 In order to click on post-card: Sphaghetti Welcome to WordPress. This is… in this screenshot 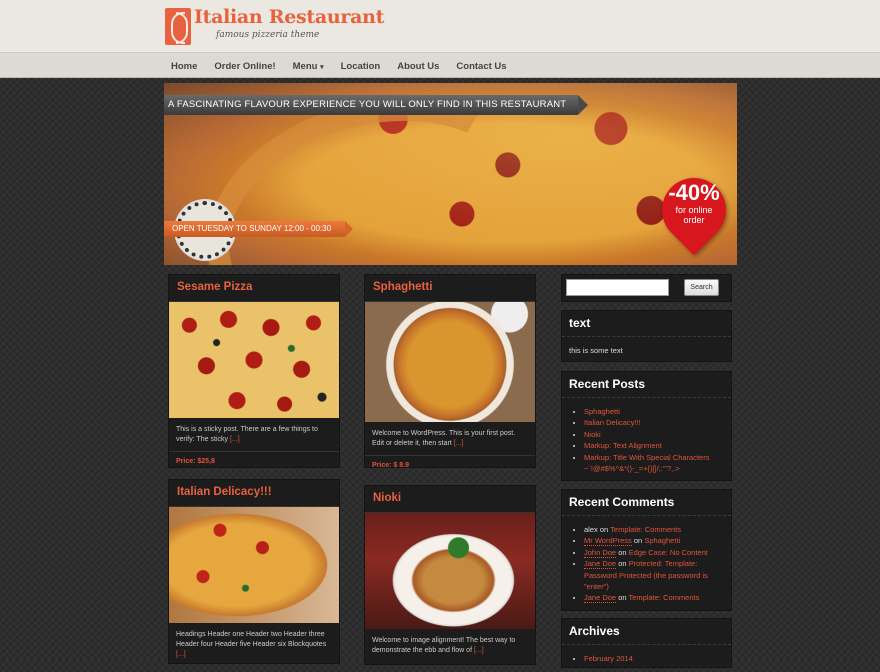, I will do `click(450, 371)`.